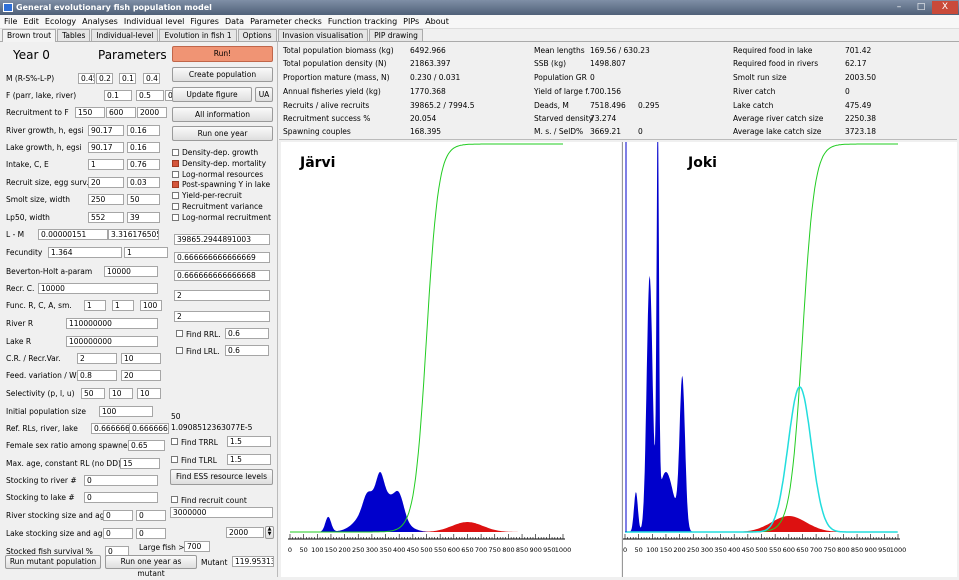  I want to click on mutant-input: 119.953132, so click(253, 561).